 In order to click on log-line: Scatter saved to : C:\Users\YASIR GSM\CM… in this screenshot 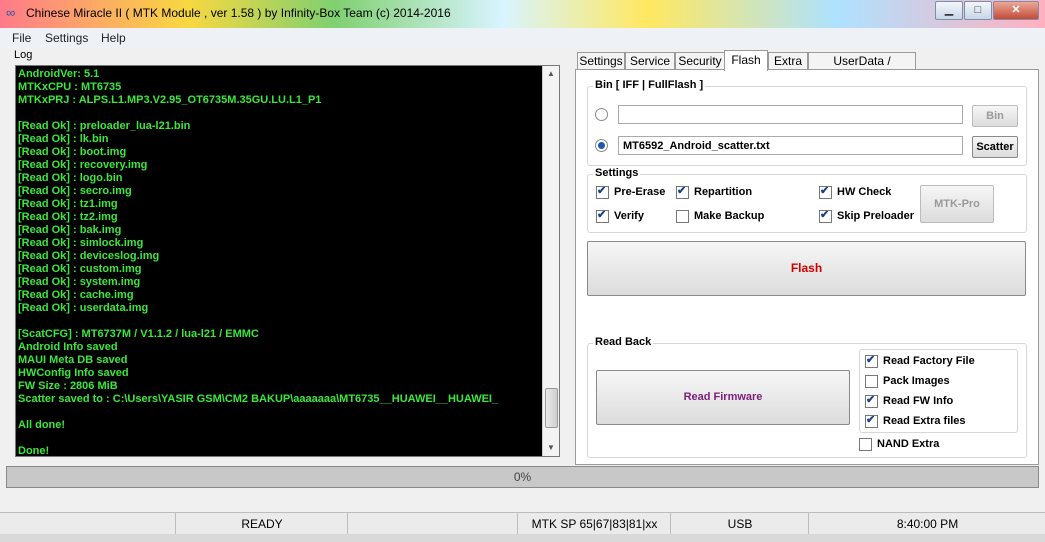, I will do `click(258, 399)`.